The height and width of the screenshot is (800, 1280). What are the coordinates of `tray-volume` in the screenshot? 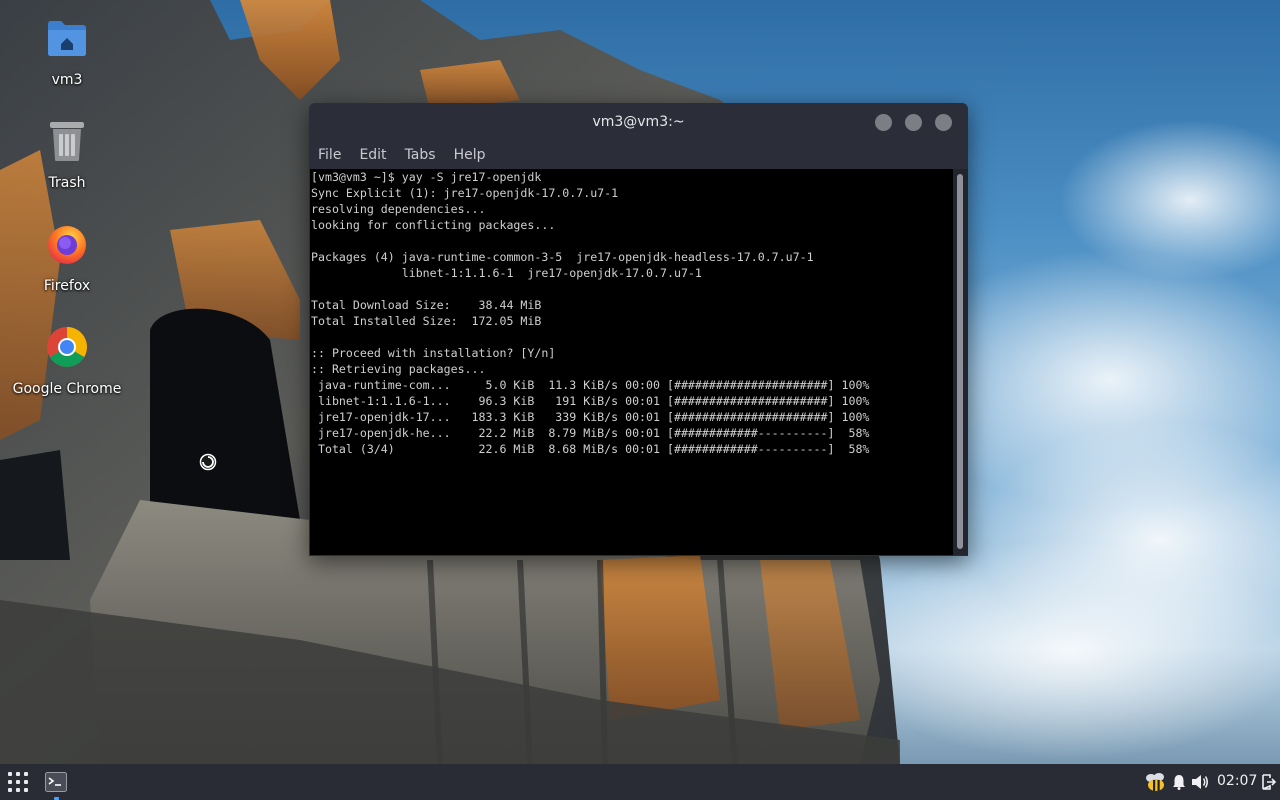 It's located at (1200, 782).